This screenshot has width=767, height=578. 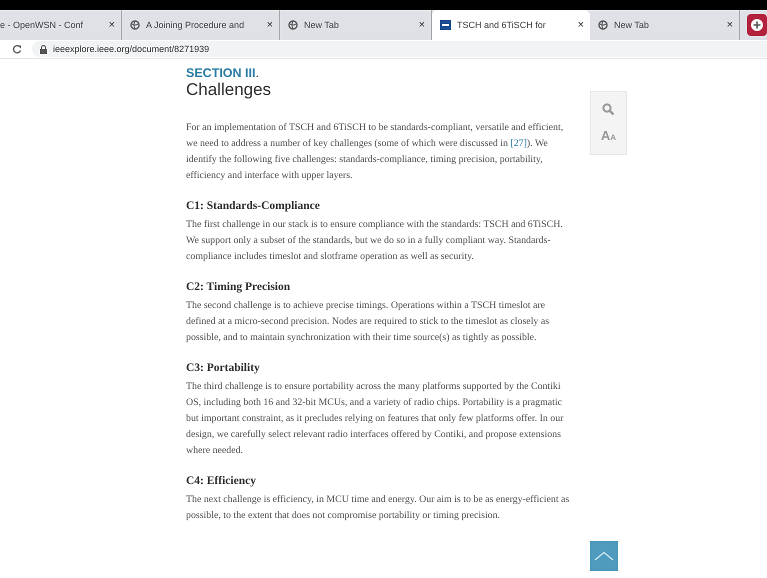 I want to click on search-icon, so click(x=608, y=109).